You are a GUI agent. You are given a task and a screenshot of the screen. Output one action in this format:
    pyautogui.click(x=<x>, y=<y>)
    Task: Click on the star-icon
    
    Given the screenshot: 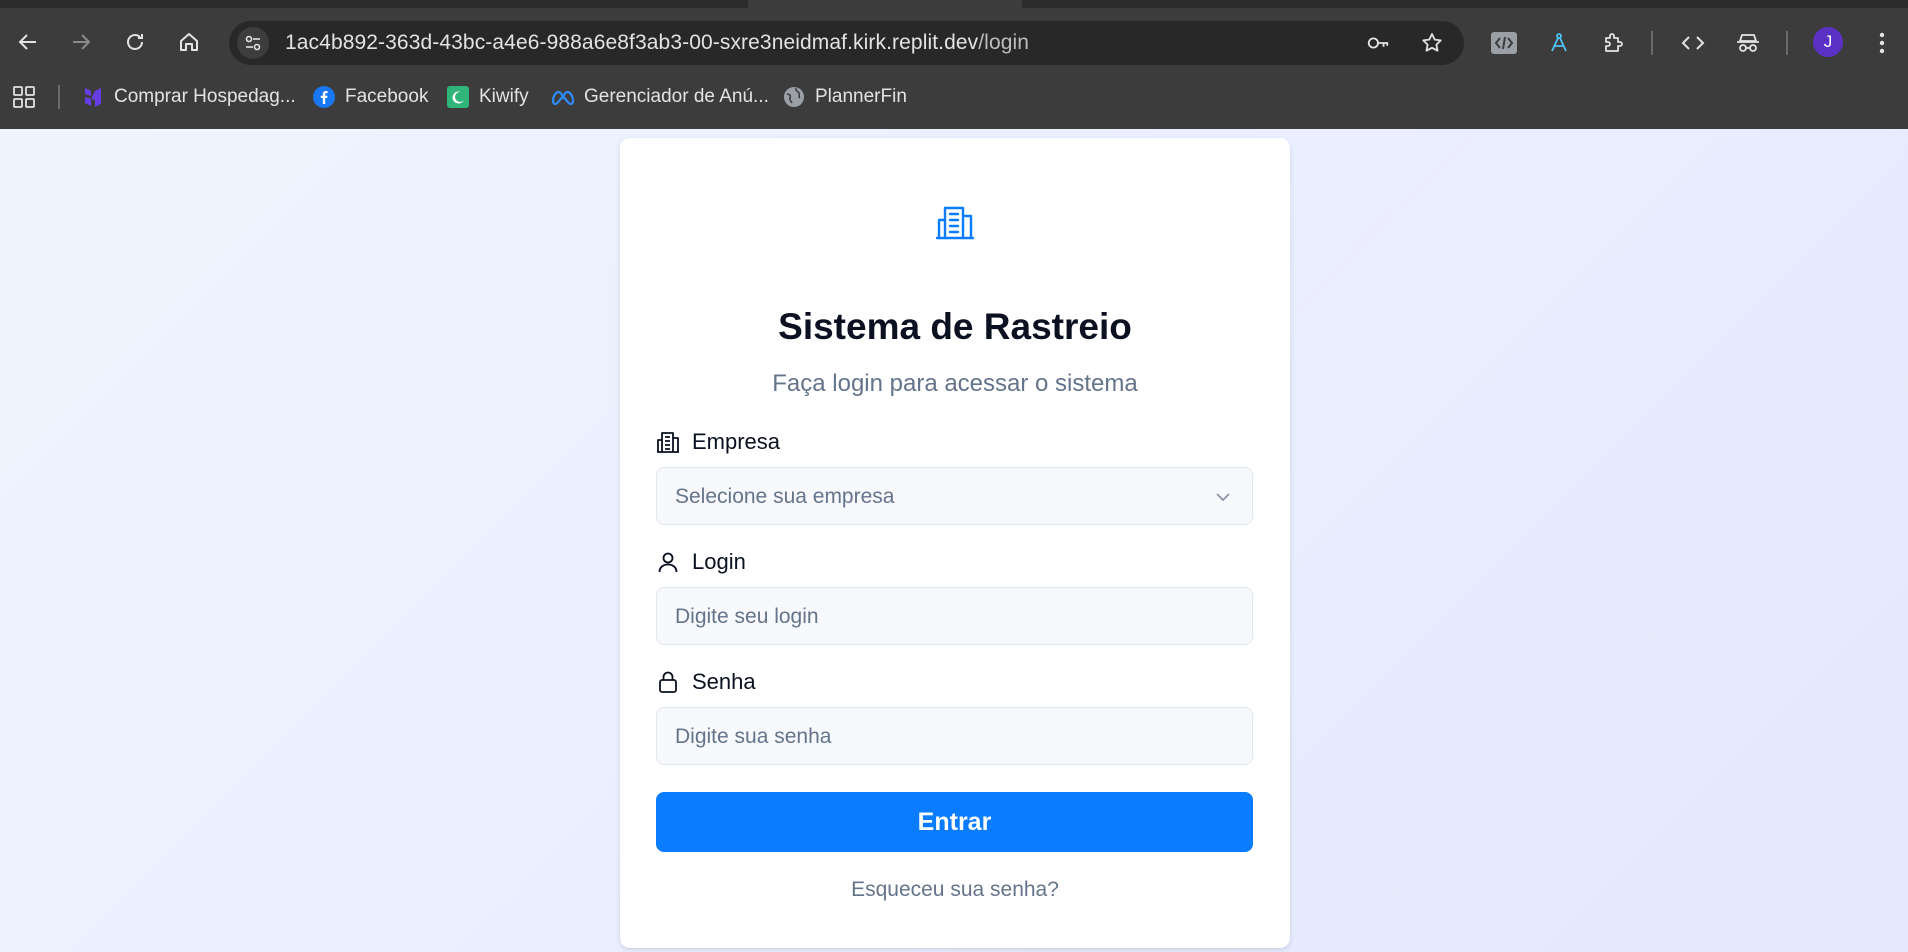 What is the action you would take?
    pyautogui.click(x=1432, y=42)
    